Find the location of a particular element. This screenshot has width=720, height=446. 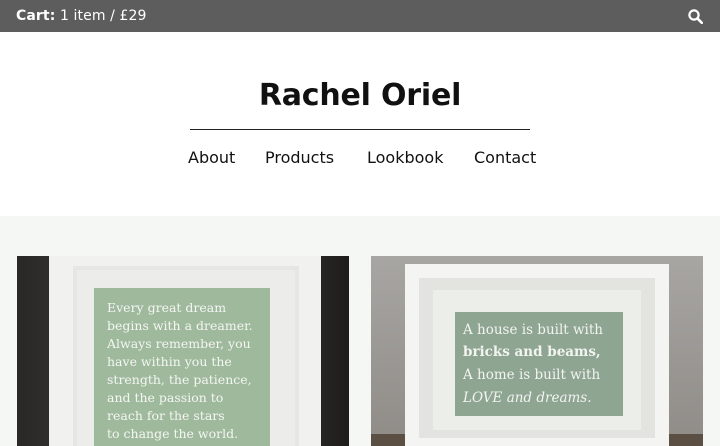

cart-link: Cart: 1 item / £29 is located at coordinates (81, 16).